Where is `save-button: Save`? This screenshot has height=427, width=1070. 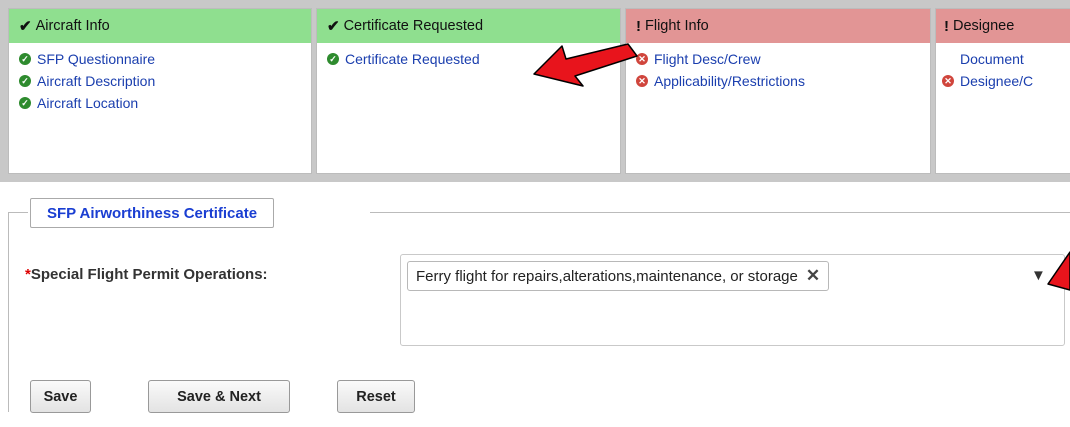 save-button: Save is located at coordinates (60, 396).